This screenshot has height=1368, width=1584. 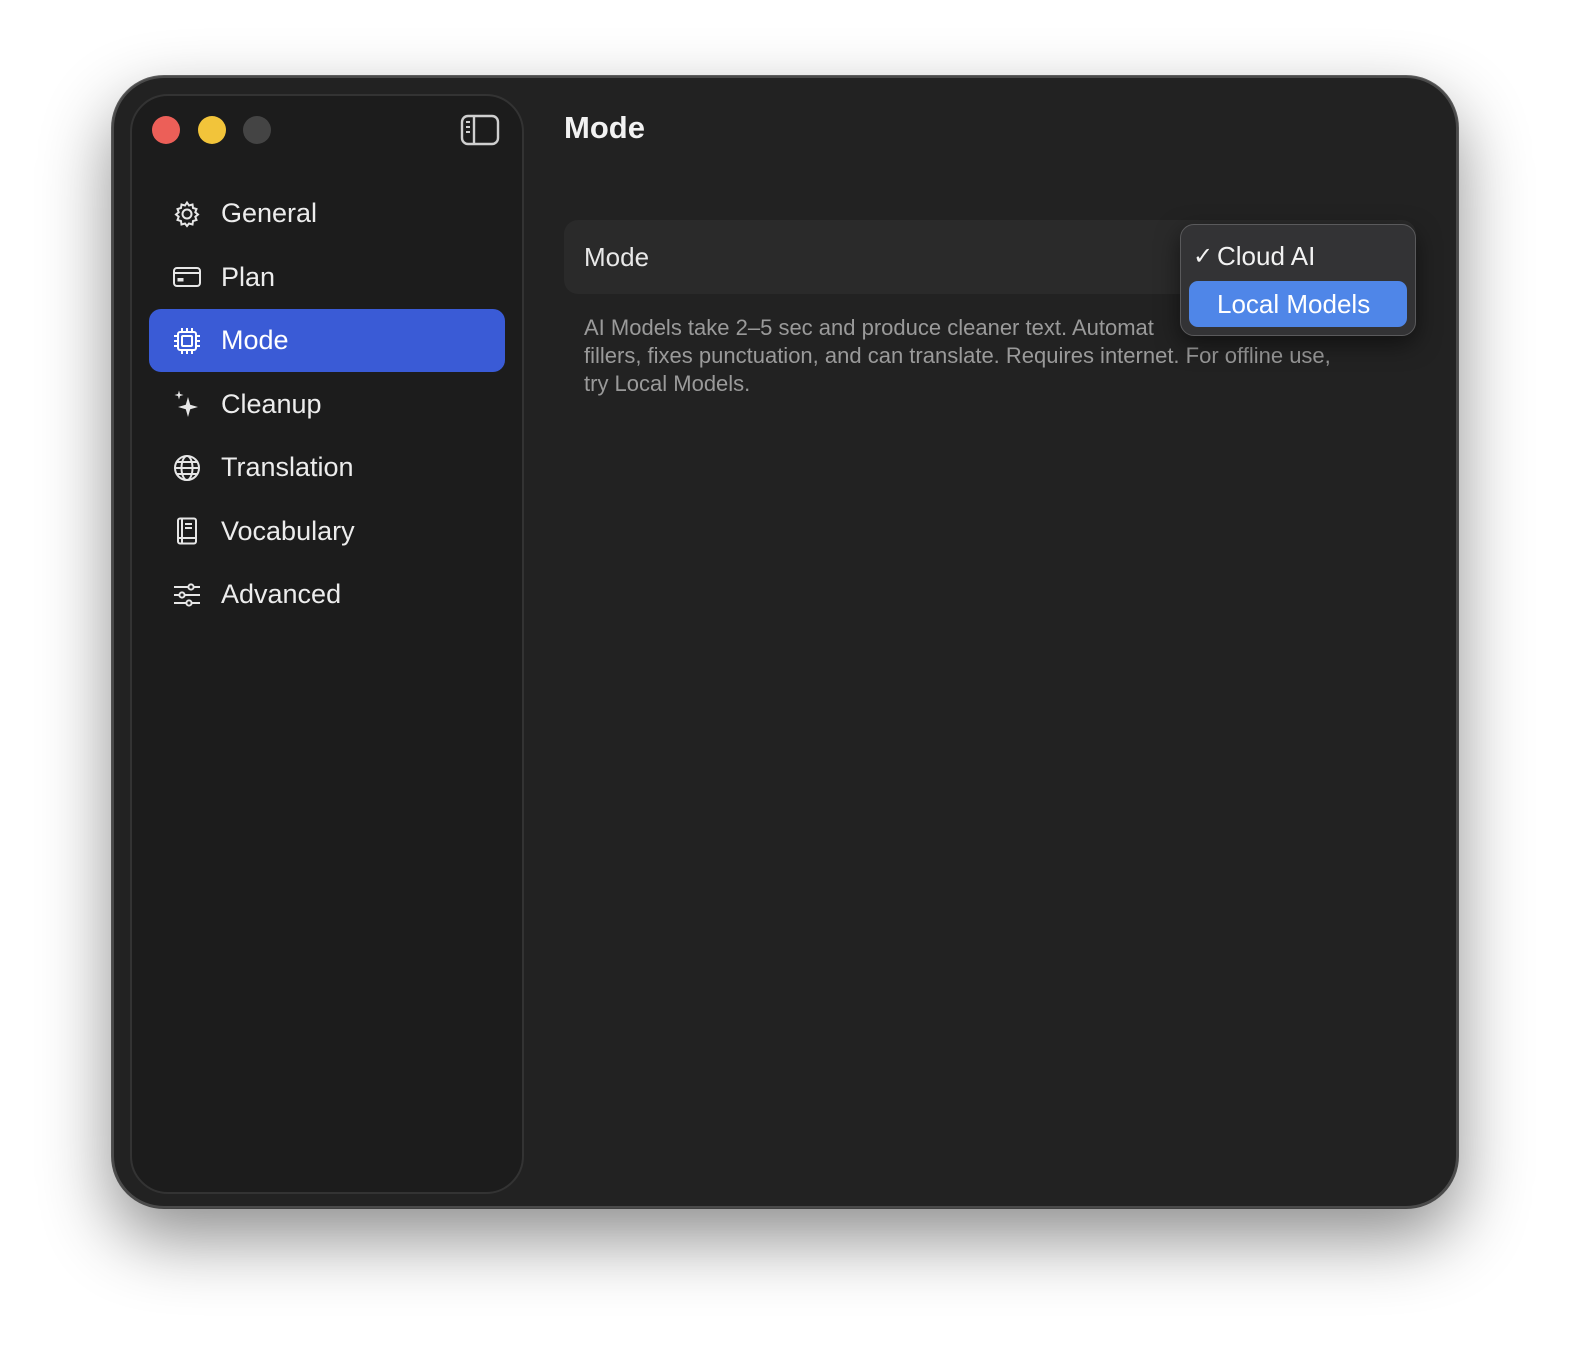 I want to click on gear-icon, so click(x=187, y=214).